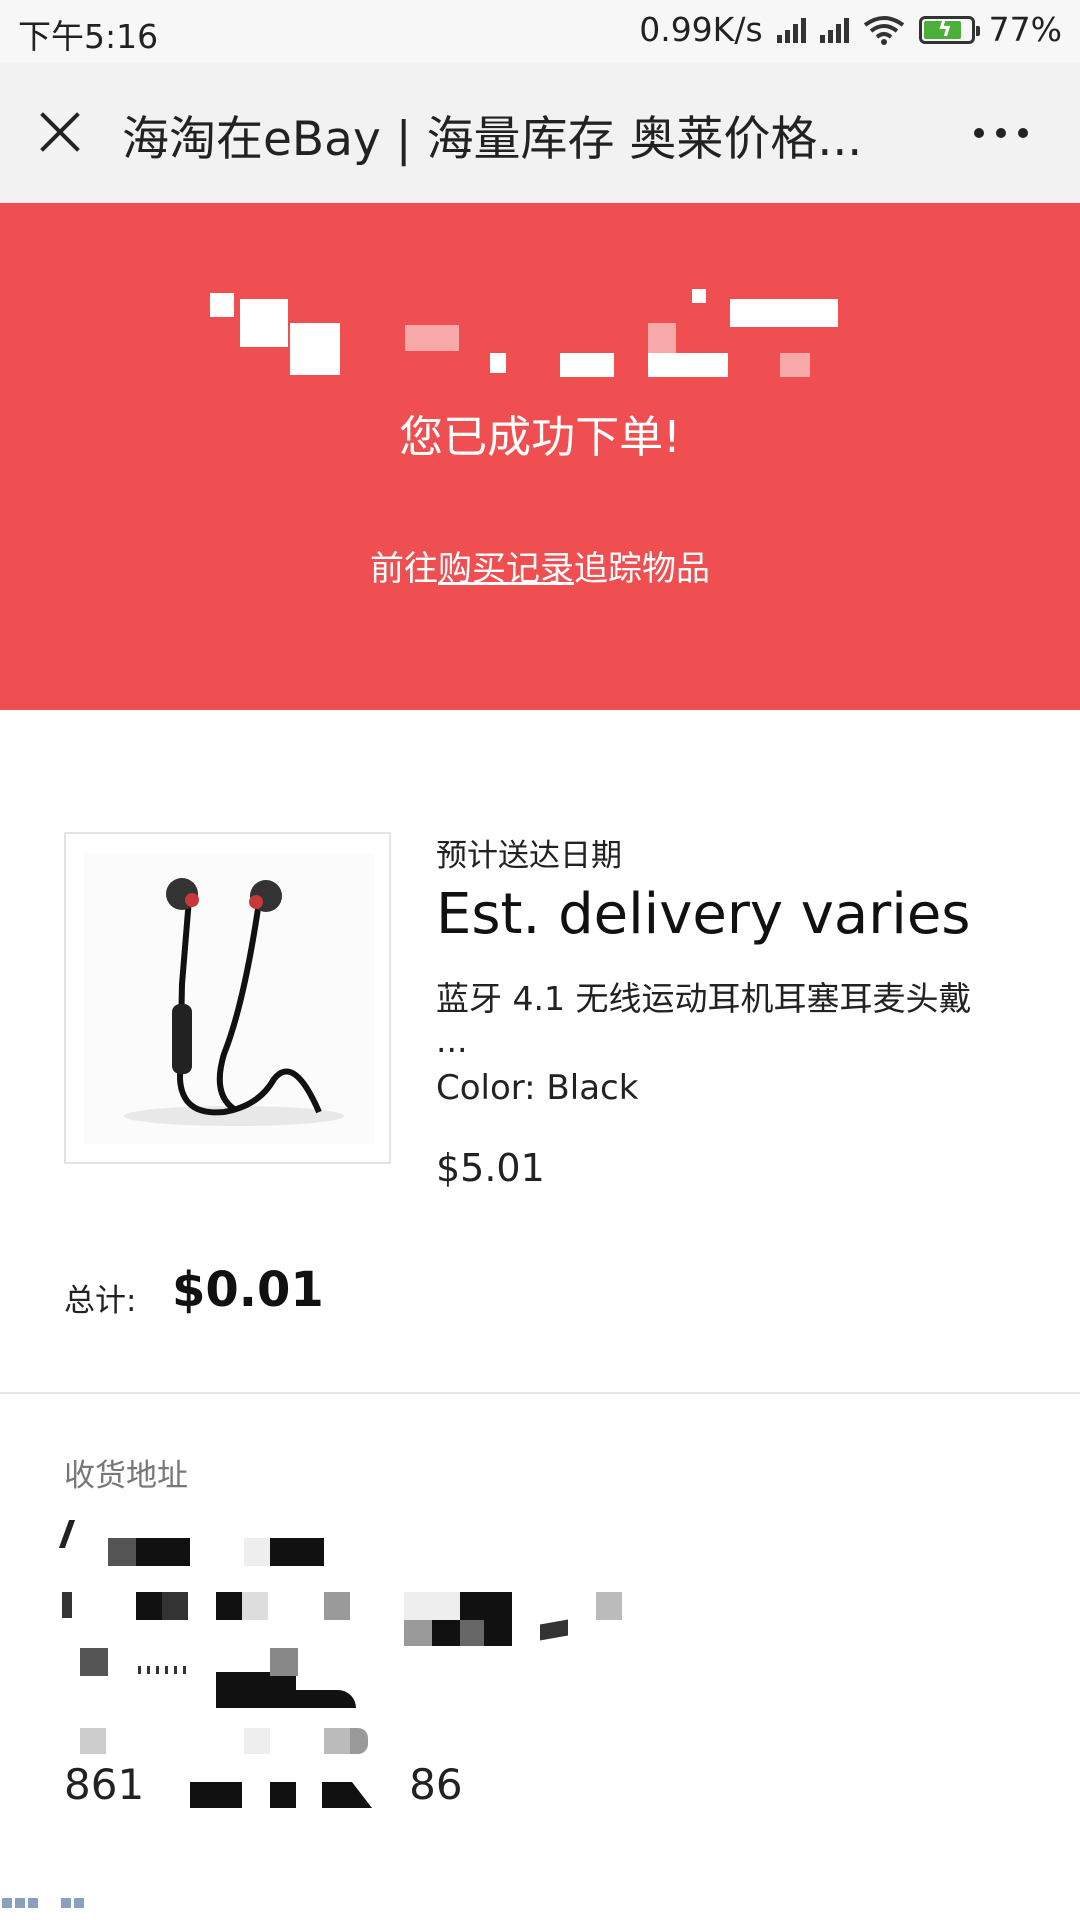 The height and width of the screenshot is (1920, 1080). I want to click on earphones-image, so click(229, 999).